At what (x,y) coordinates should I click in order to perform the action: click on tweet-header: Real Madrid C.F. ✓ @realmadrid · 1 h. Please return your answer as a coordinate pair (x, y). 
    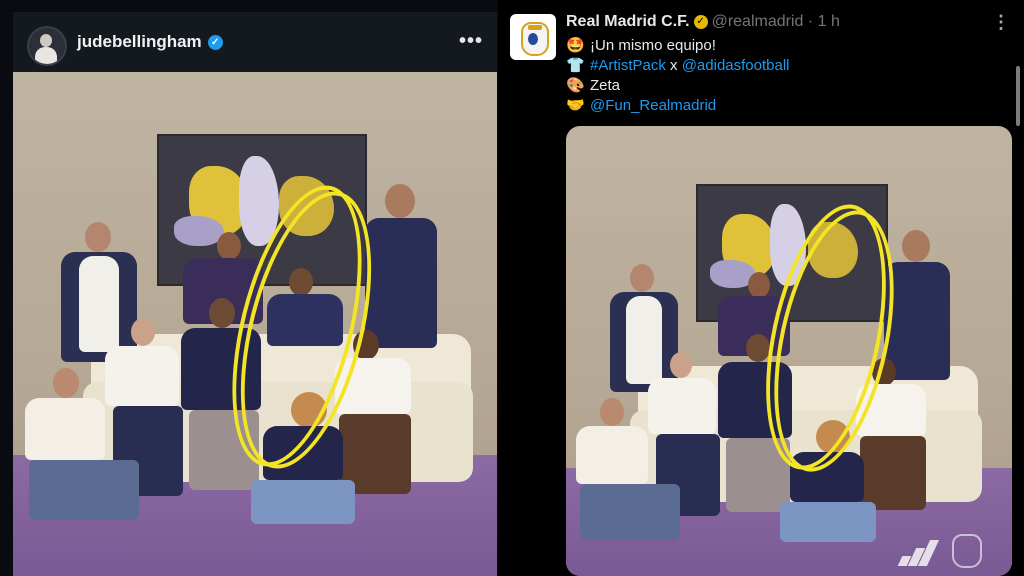
    Looking at the image, I should click on (703, 22).